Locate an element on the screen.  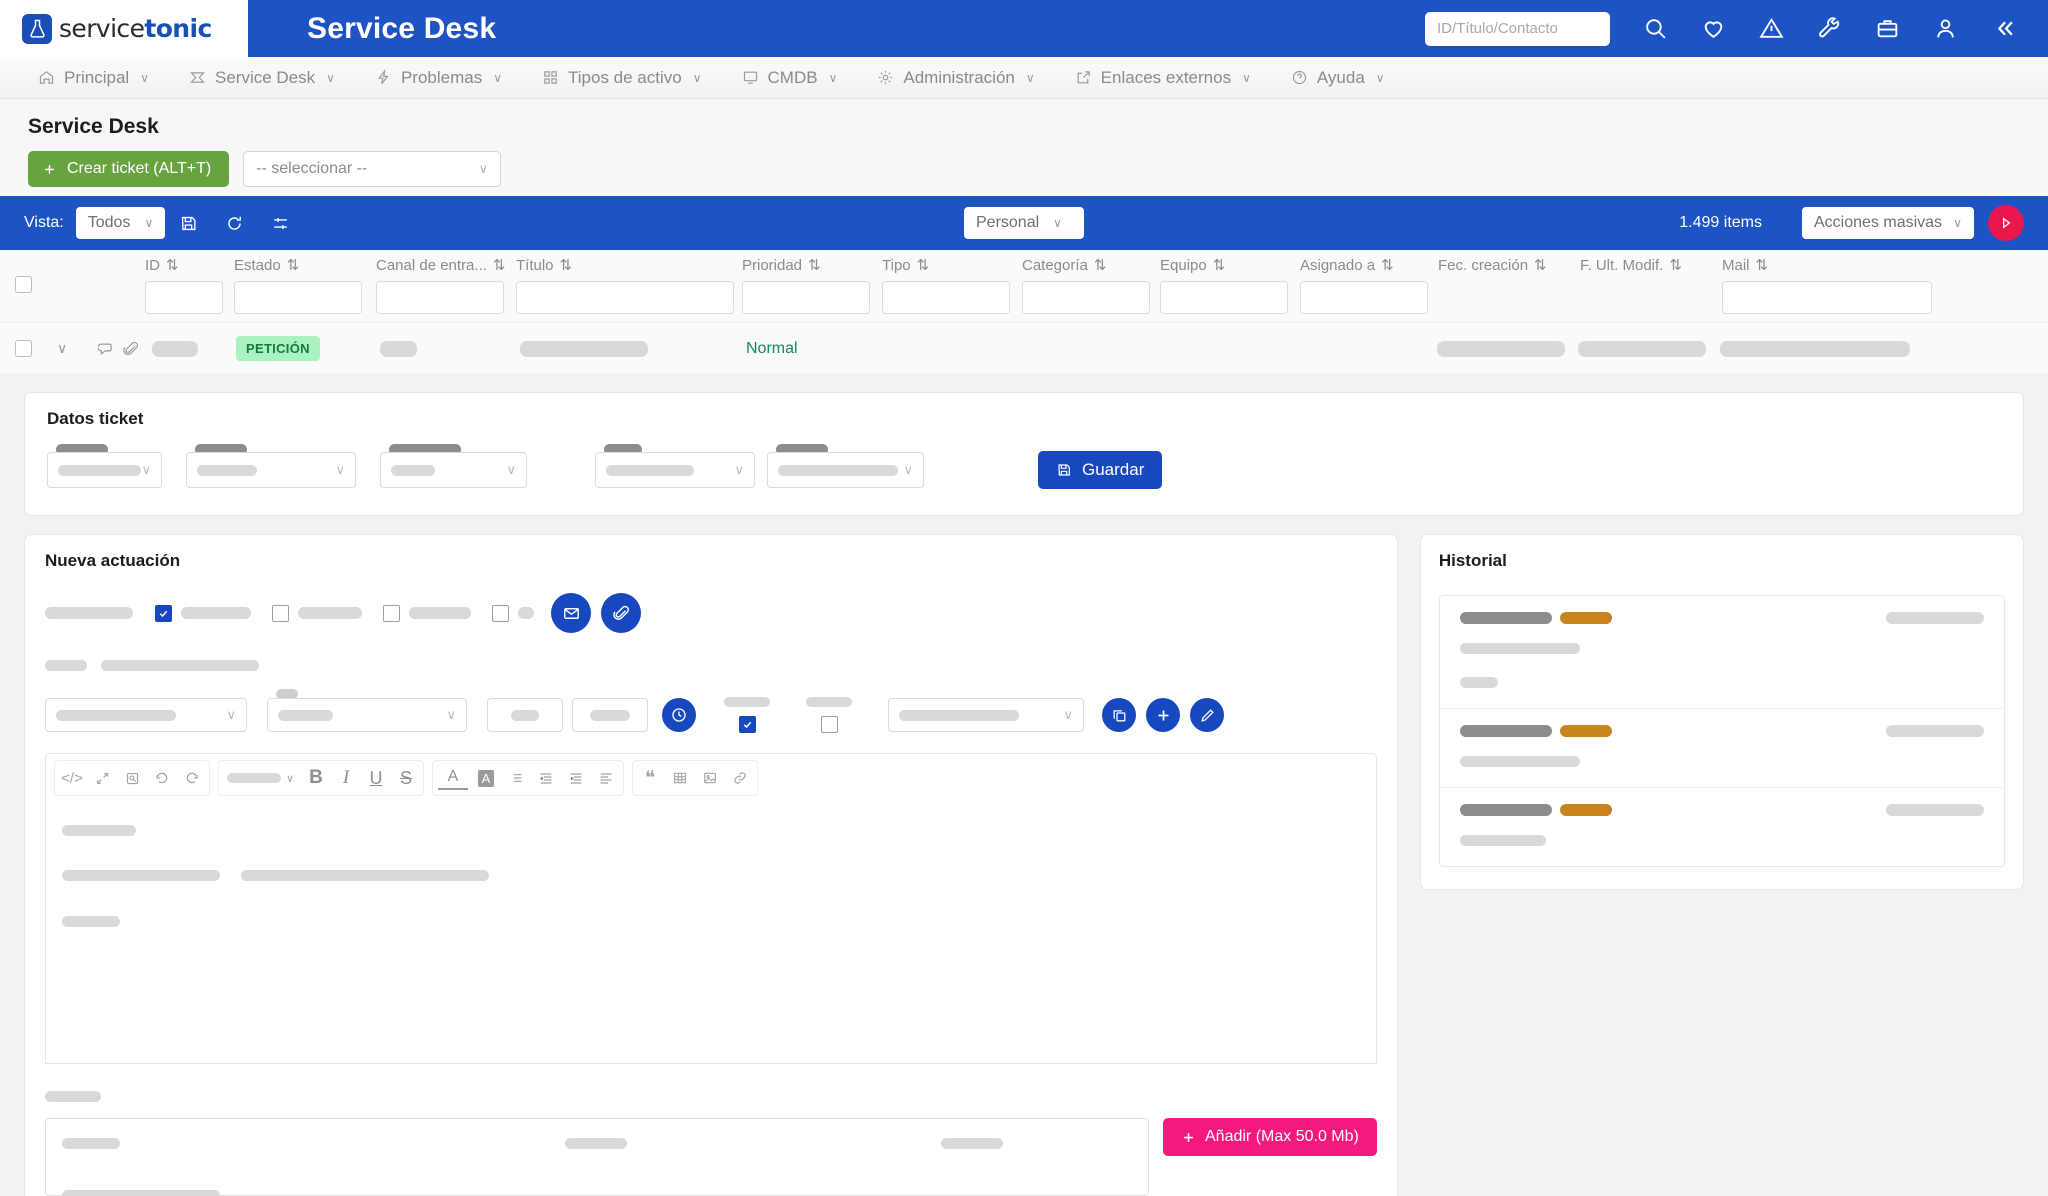
column-header: Título ⇅ is located at coordinates (625, 265).